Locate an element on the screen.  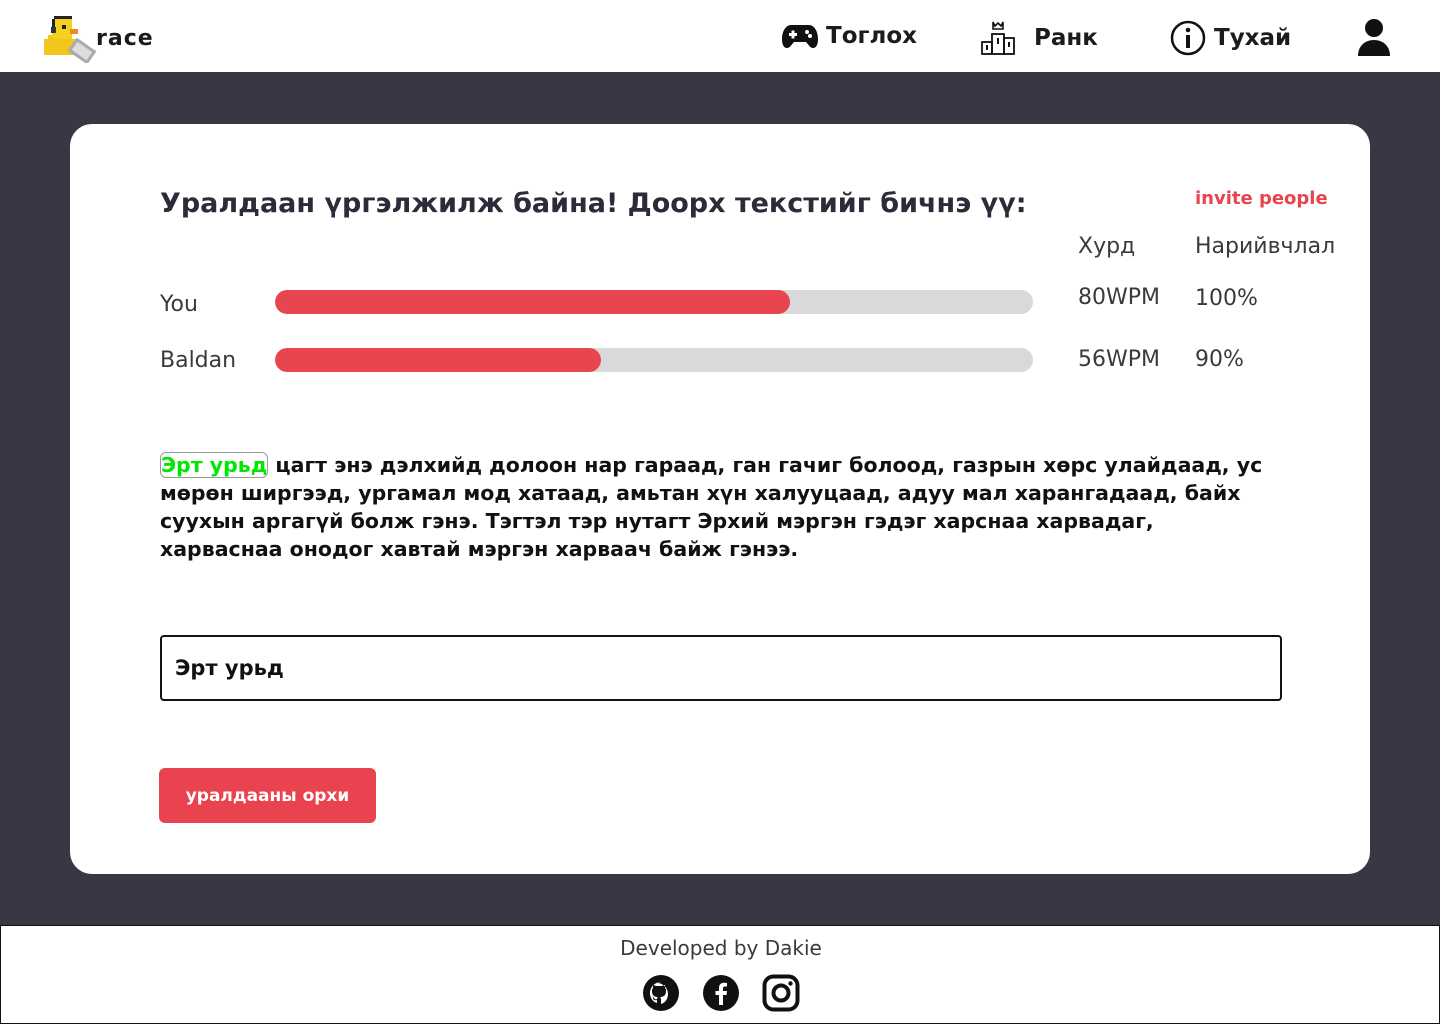
typing-input is located at coordinates (721, 668).